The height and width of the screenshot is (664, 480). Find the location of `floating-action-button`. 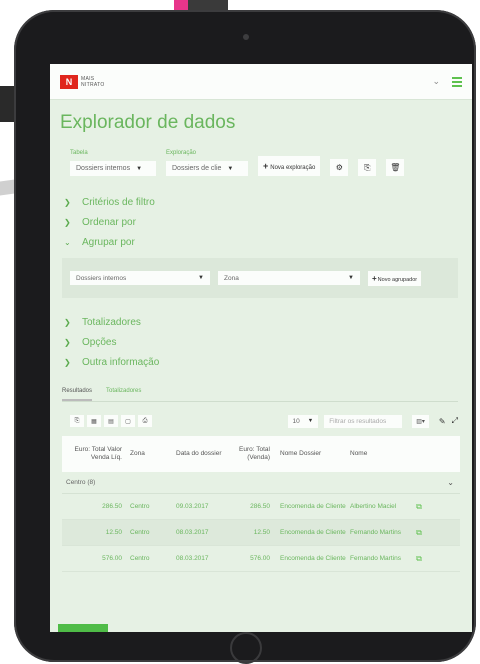

floating-action-button is located at coordinates (83, 628).